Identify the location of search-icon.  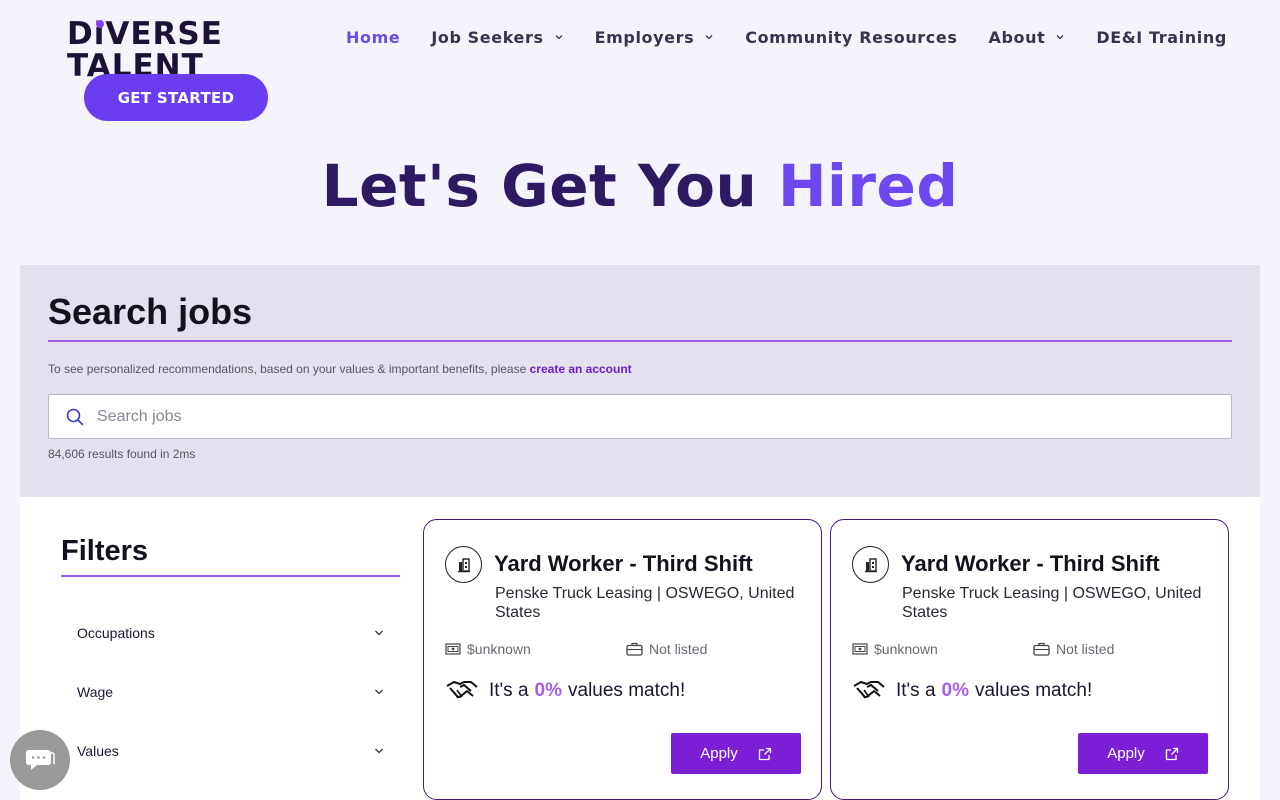
(75, 416).